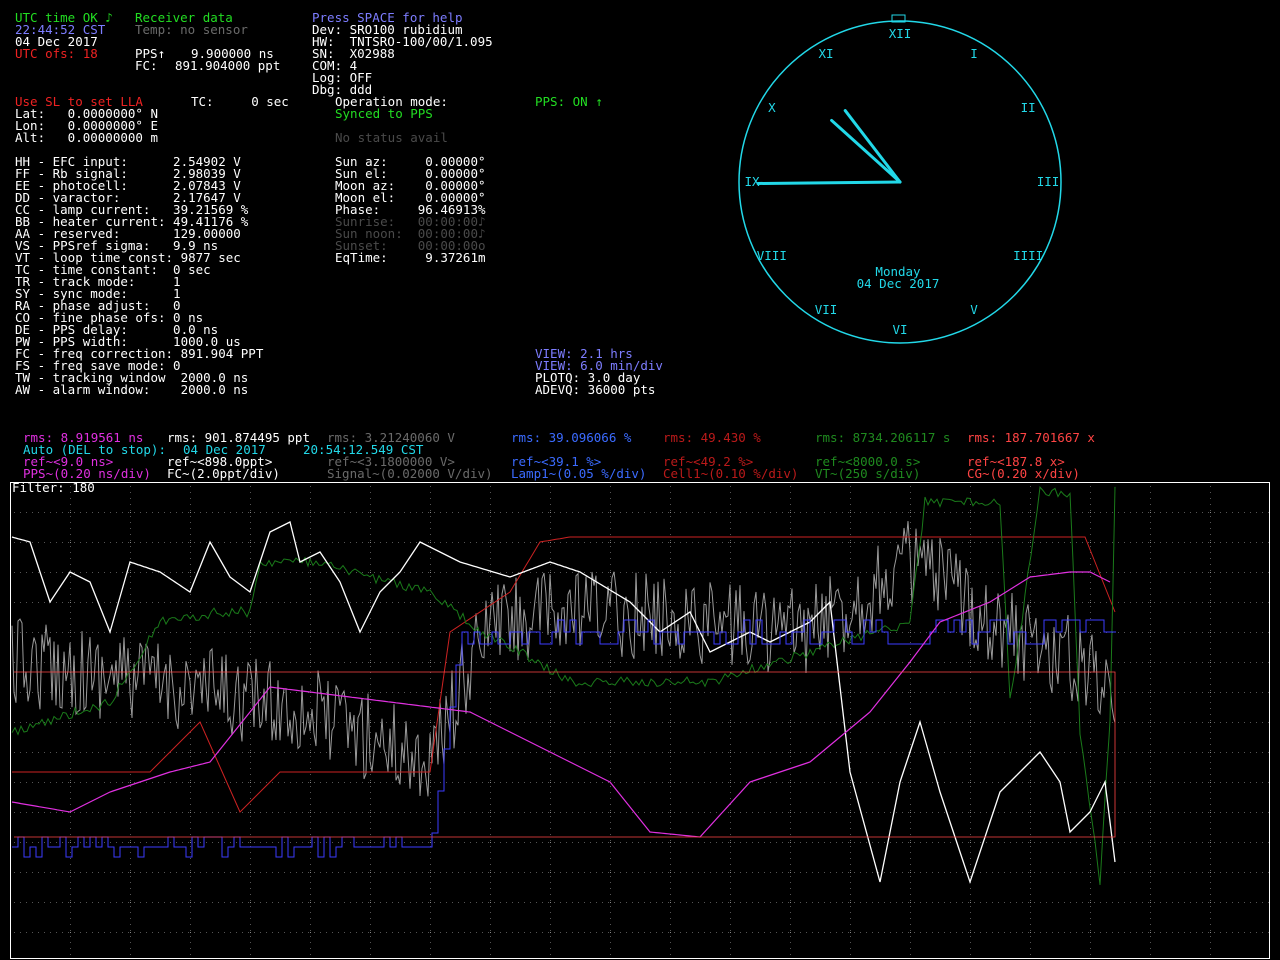  I want to click on rms-row-item: rms: 8734.206117 s, so click(883, 437).